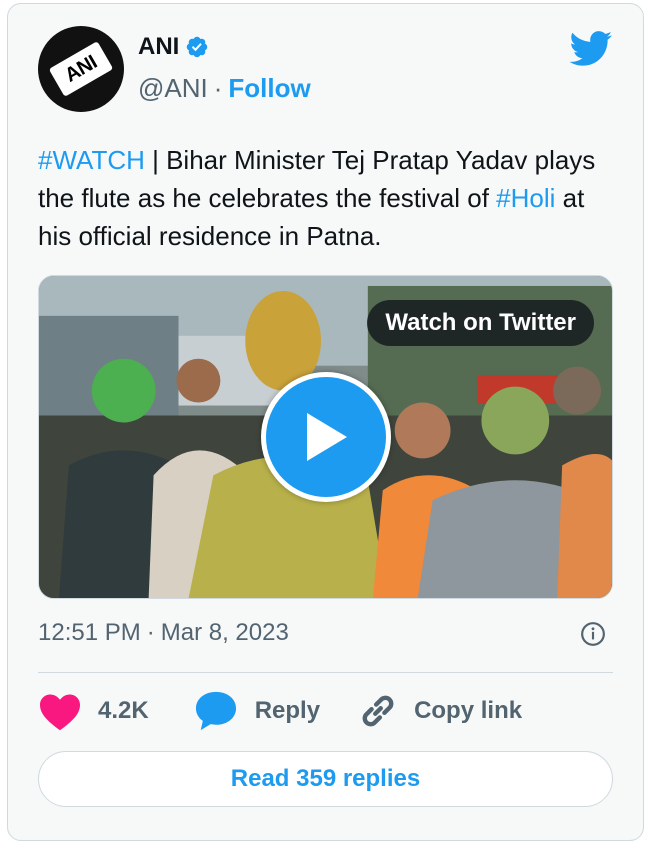  Describe the element at coordinates (93, 711) in the screenshot. I see `like-button: 4.2K` at that location.